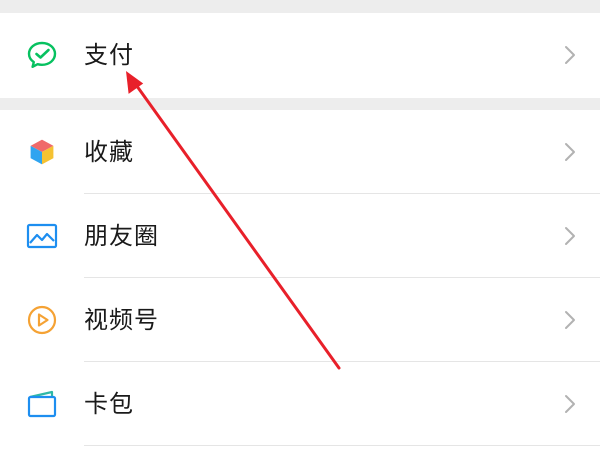 This screenshot has width=600, height=450. What do you see at coordinates (42, 55) in the screenshot?
I see `wechat-pay-icon` at bounding box center [42, 55].